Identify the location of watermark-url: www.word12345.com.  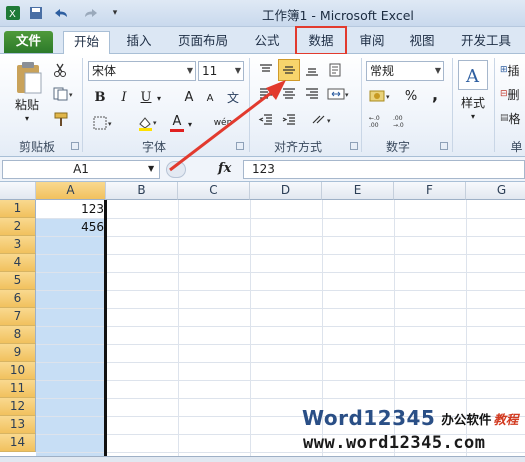
(394, 443).